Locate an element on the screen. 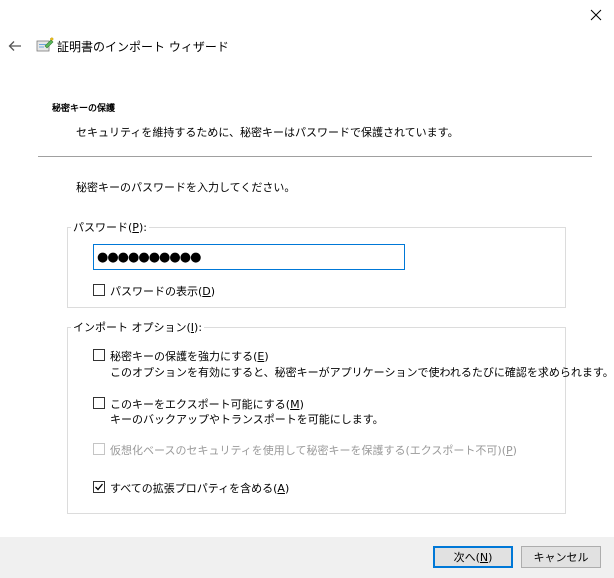 The image size is (614, 578). include-extended-properties-label: すべての拡張プロパティを含める(A) is located at coordinates (199, 488).